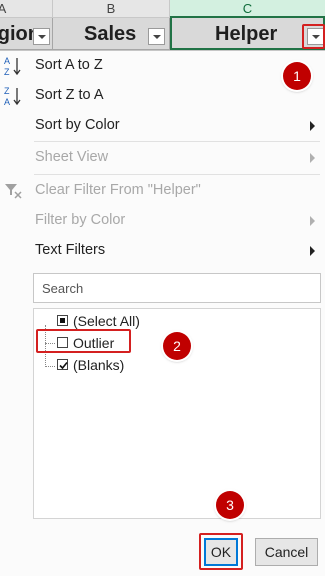  I want to click on column-header-b: B, so click(111, 9).